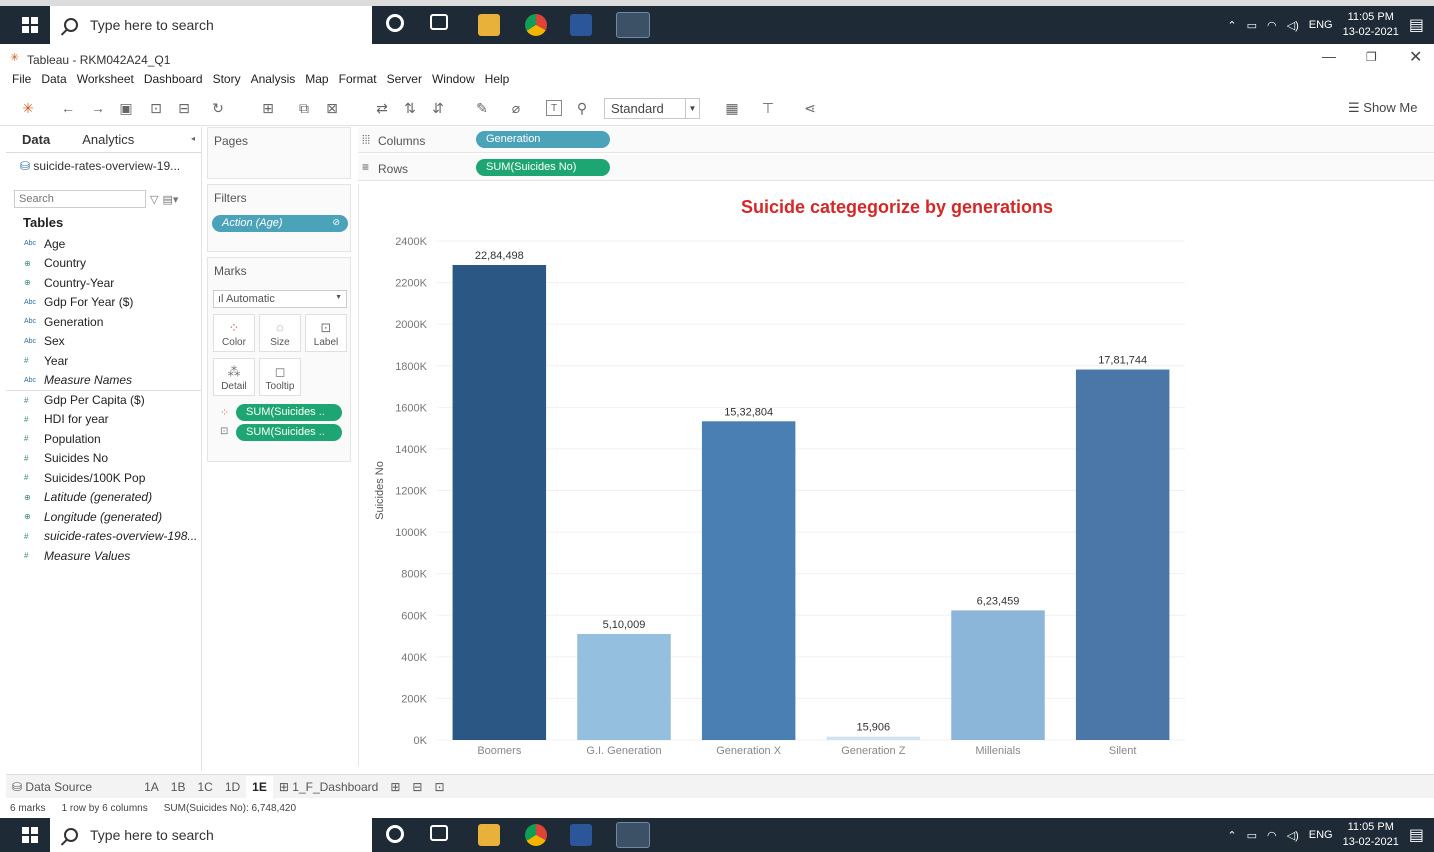 The height and width of the screenshot is (852, 1434). Describe the element at coordinates (280, 299) in the screenshot. I see `mark-type-select: ıl Automatic ▼` at that location.